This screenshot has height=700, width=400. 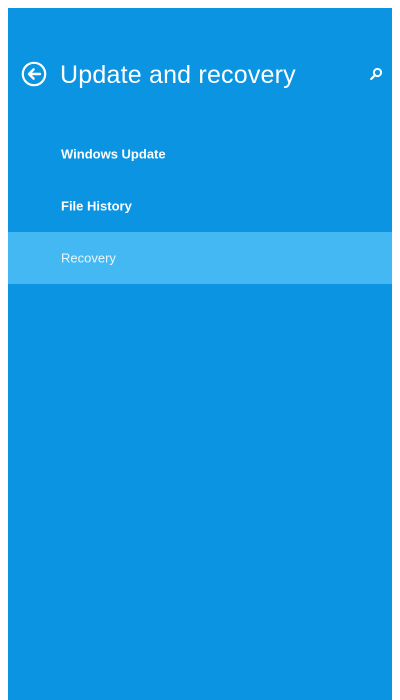 What do you see at coordinates (178, 75) in the screenshot?
I see `page-title: Update and recovery` at bounding box center [178, 75].